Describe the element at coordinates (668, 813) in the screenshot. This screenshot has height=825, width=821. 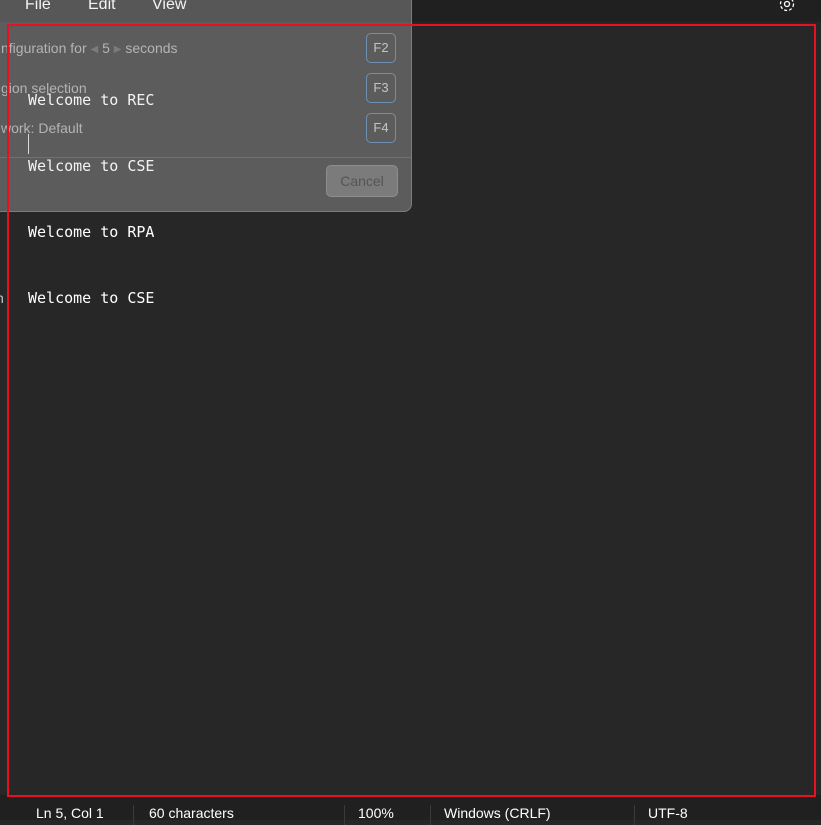
I see `encoding: UTF-8` at that location.